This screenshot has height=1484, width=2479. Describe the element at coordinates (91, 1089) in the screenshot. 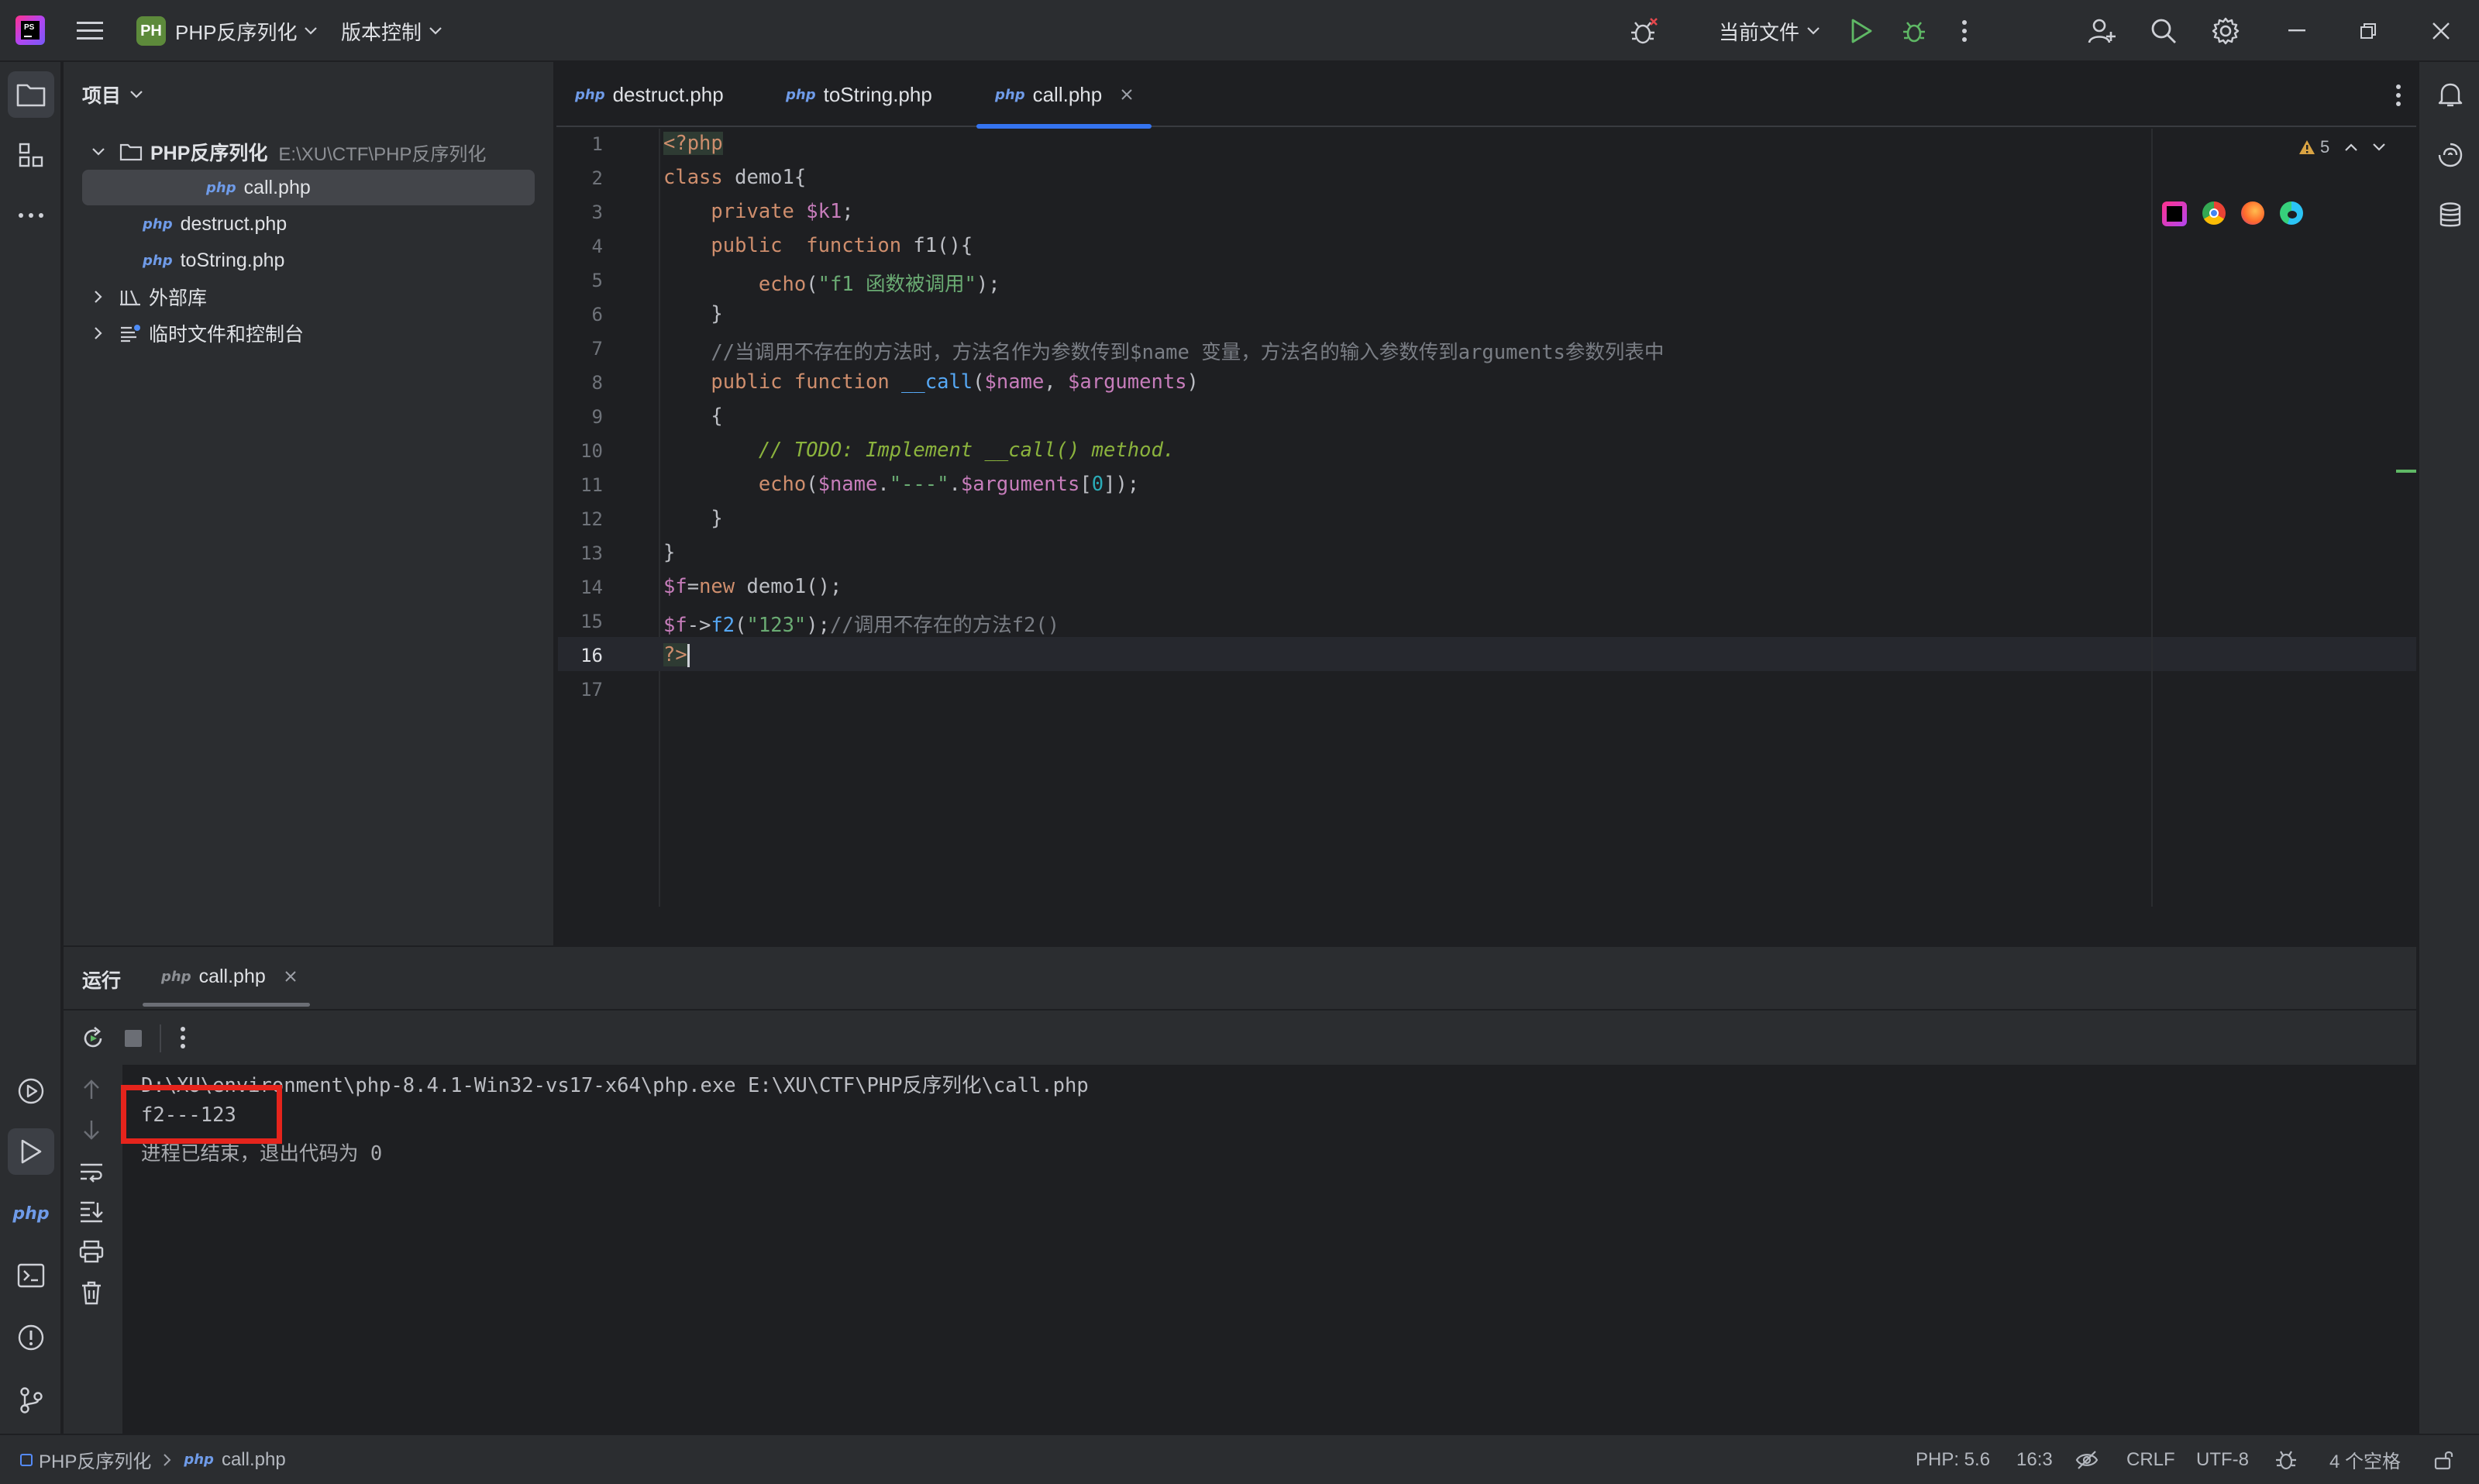

I see `scroll-up-icon` at that location.